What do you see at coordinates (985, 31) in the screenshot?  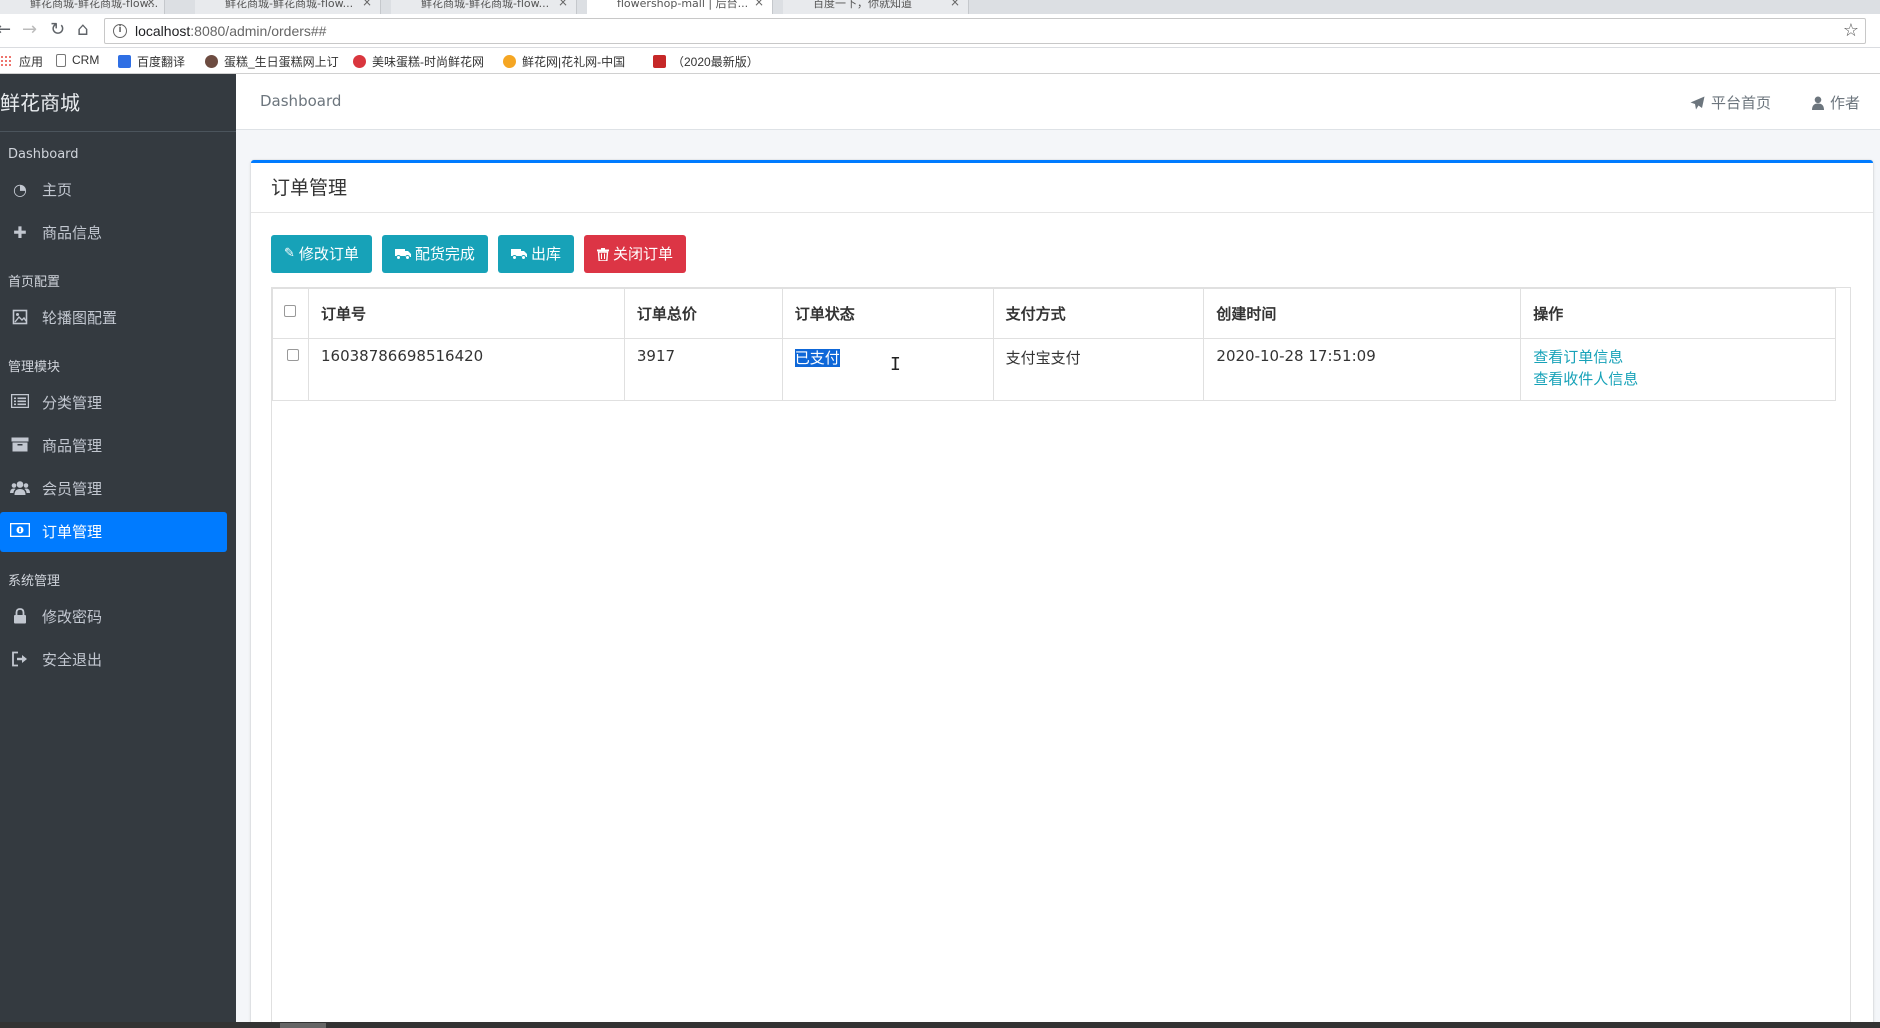 I see `address-bar: i localhost:8080/admin/orders## ☆` at bounding box center [985, 31].